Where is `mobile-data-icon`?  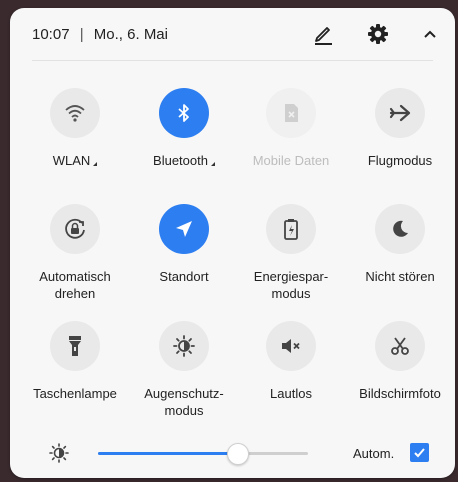 mobile-data-icon is located at coordinates (291, 113).